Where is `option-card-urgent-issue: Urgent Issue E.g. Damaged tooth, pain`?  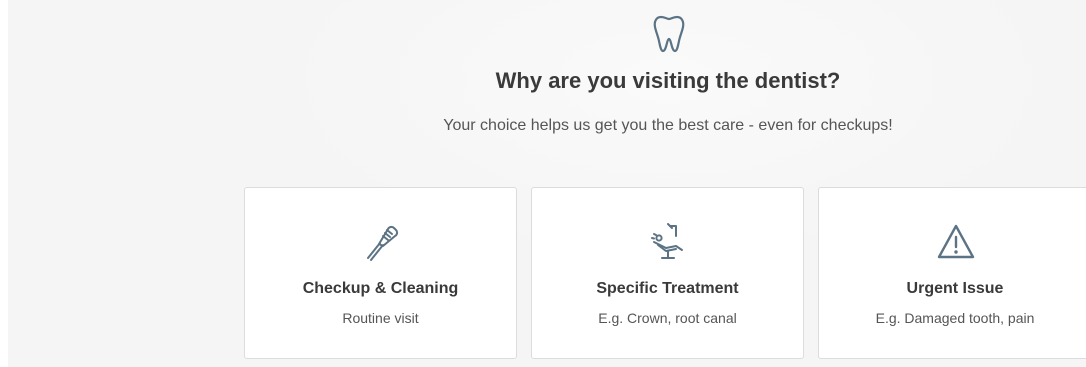 option-card-urgent-issue: Urgent Issue E.g. Damaged tooth, pain is located at coordinates (952, 273).